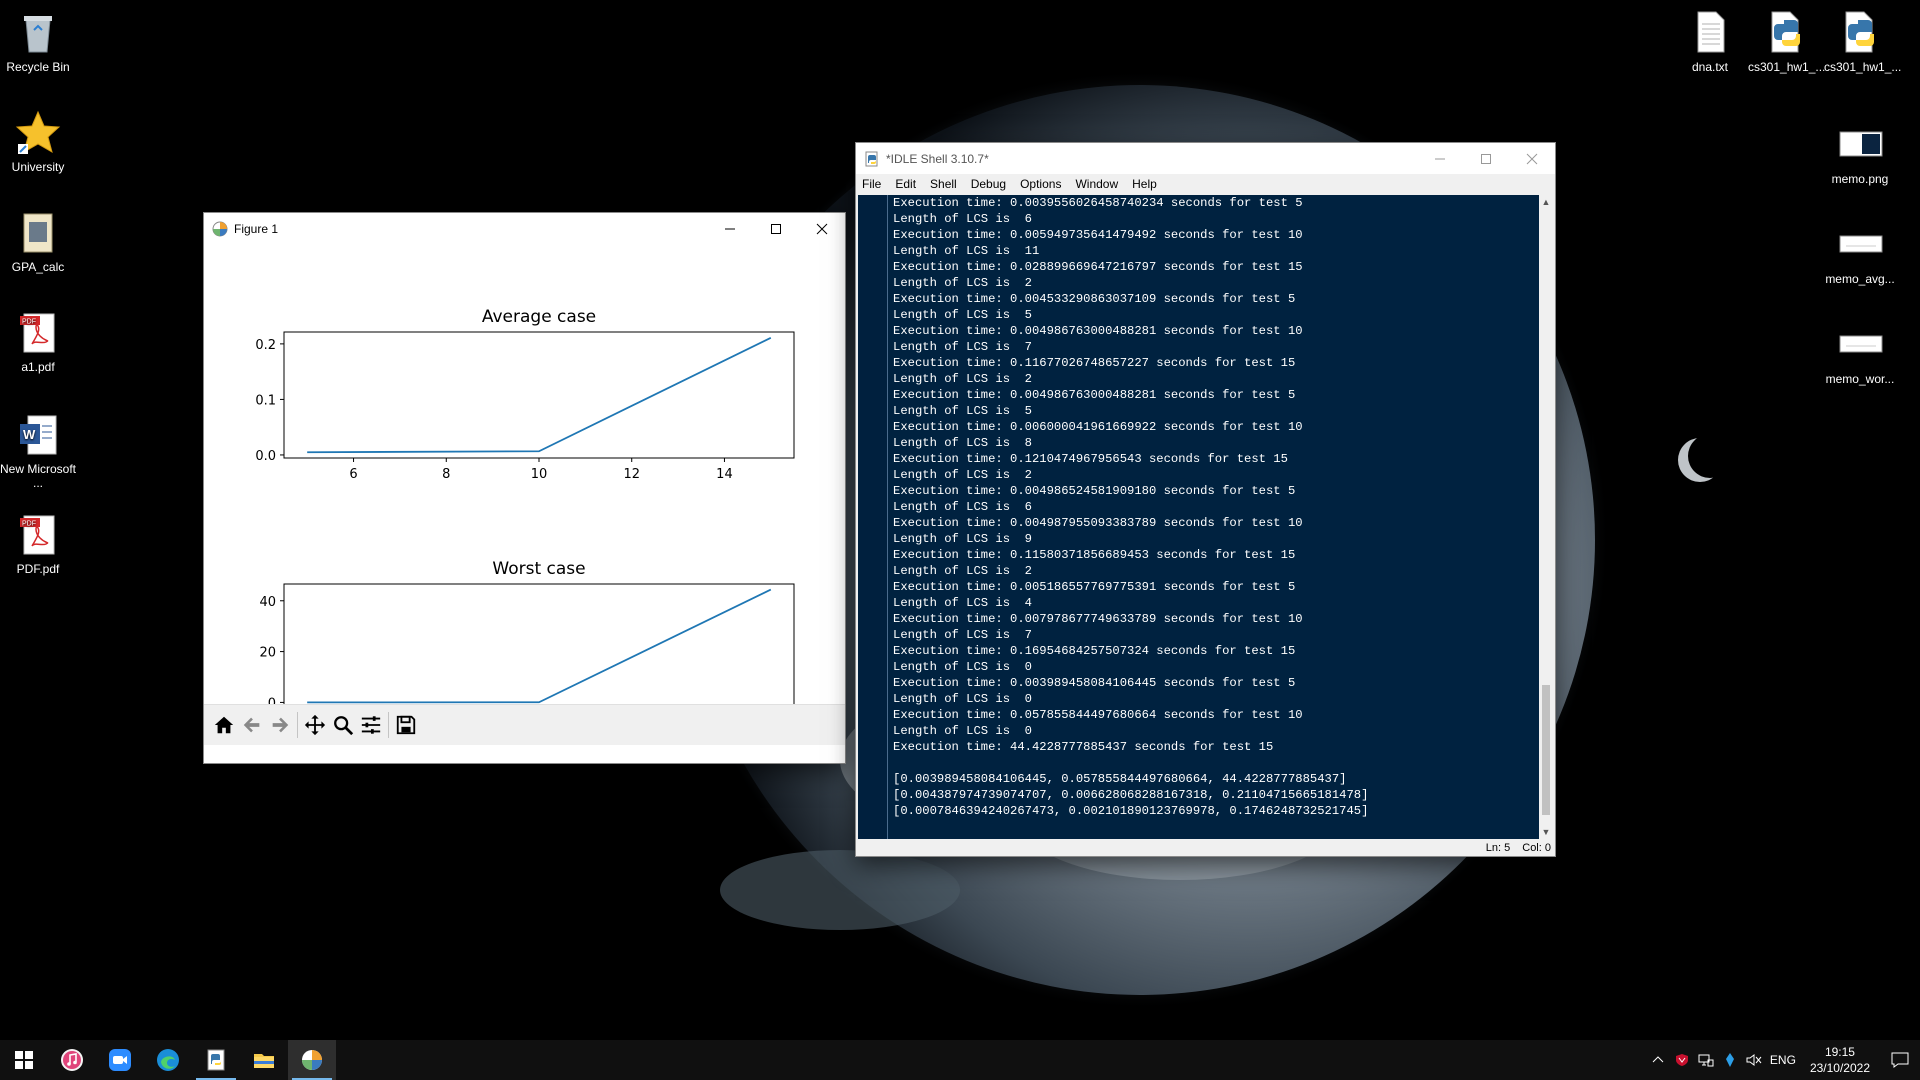 This screenshot has height=1080, width=1920. I want to click on tray-pen, so click(1730, 1060).